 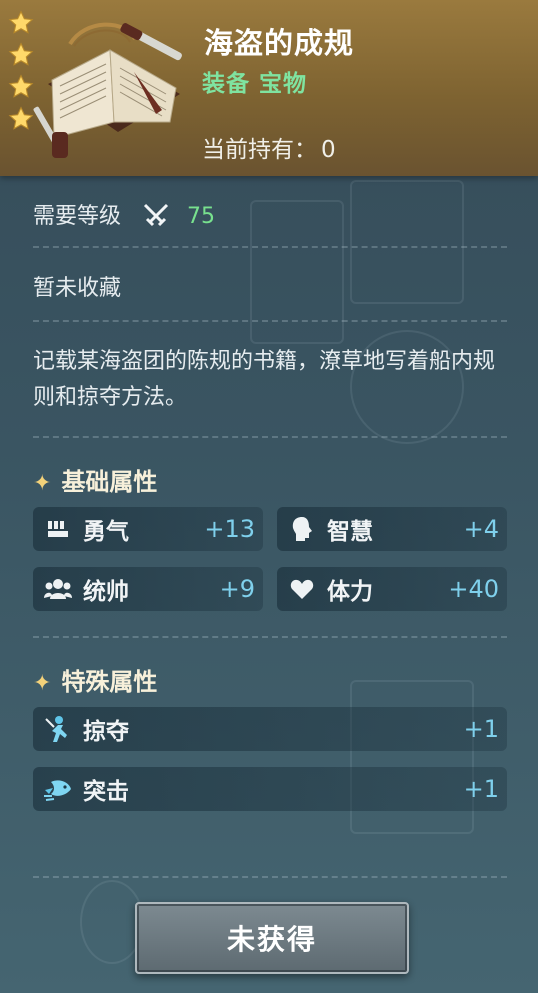 I want to click on item-type: 装备 宝物, so click(x=255, y=84).